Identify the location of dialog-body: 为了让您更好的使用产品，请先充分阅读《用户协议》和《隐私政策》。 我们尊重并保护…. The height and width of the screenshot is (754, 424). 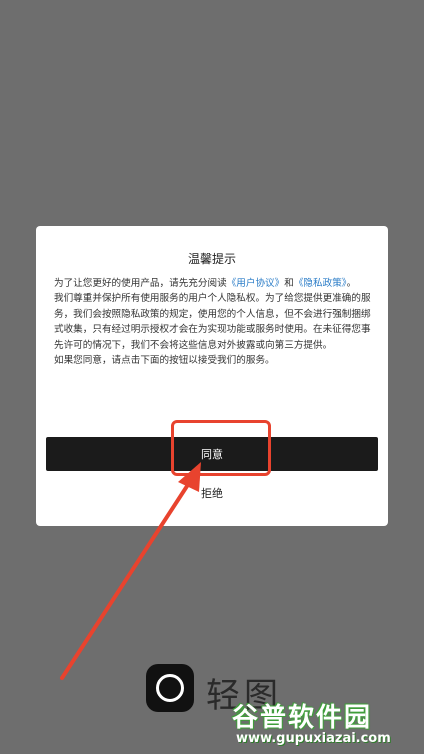
(214, 322).